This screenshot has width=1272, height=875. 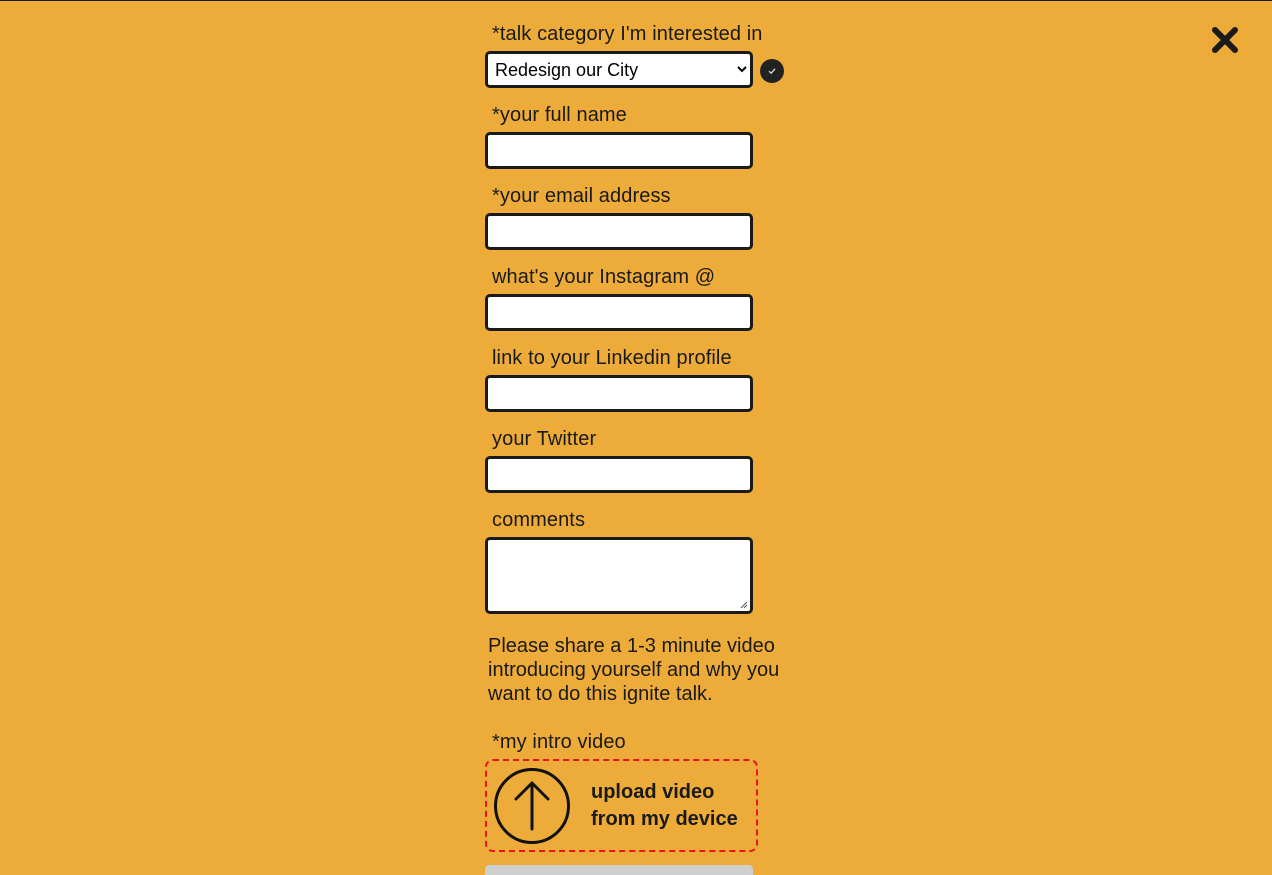 What do you see at coordinates (544, 439) in the screenshot?
I see `twitter-label: your Twitter` at bounding box center [544, 439].